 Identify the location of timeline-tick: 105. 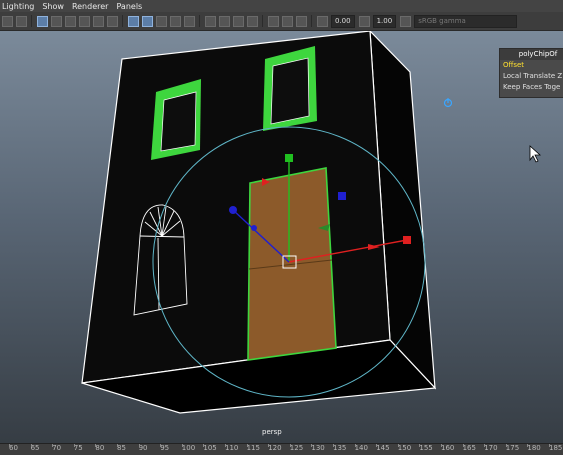
(210, 448).